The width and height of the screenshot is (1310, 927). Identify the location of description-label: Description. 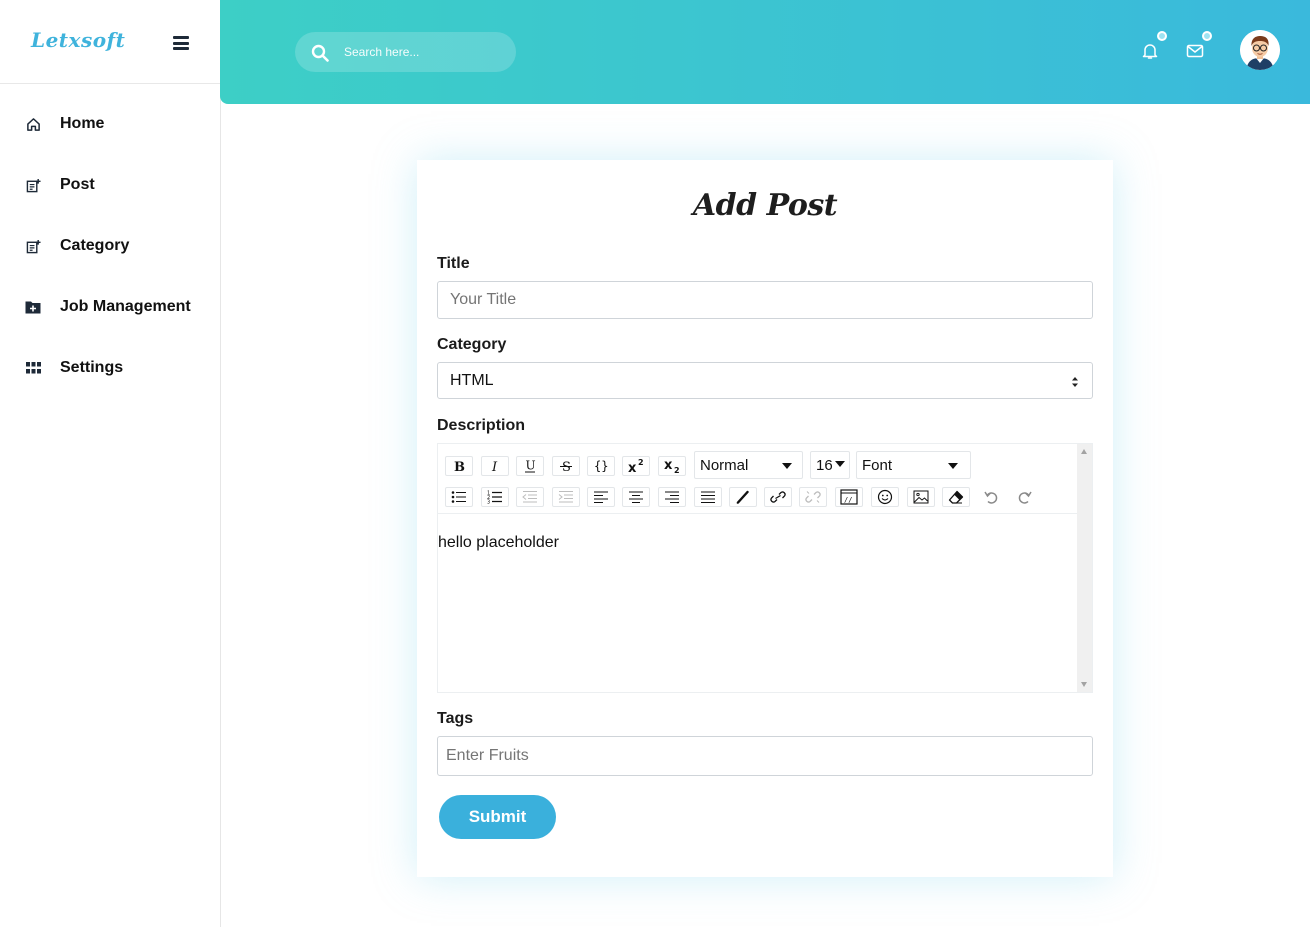
(481, 425).